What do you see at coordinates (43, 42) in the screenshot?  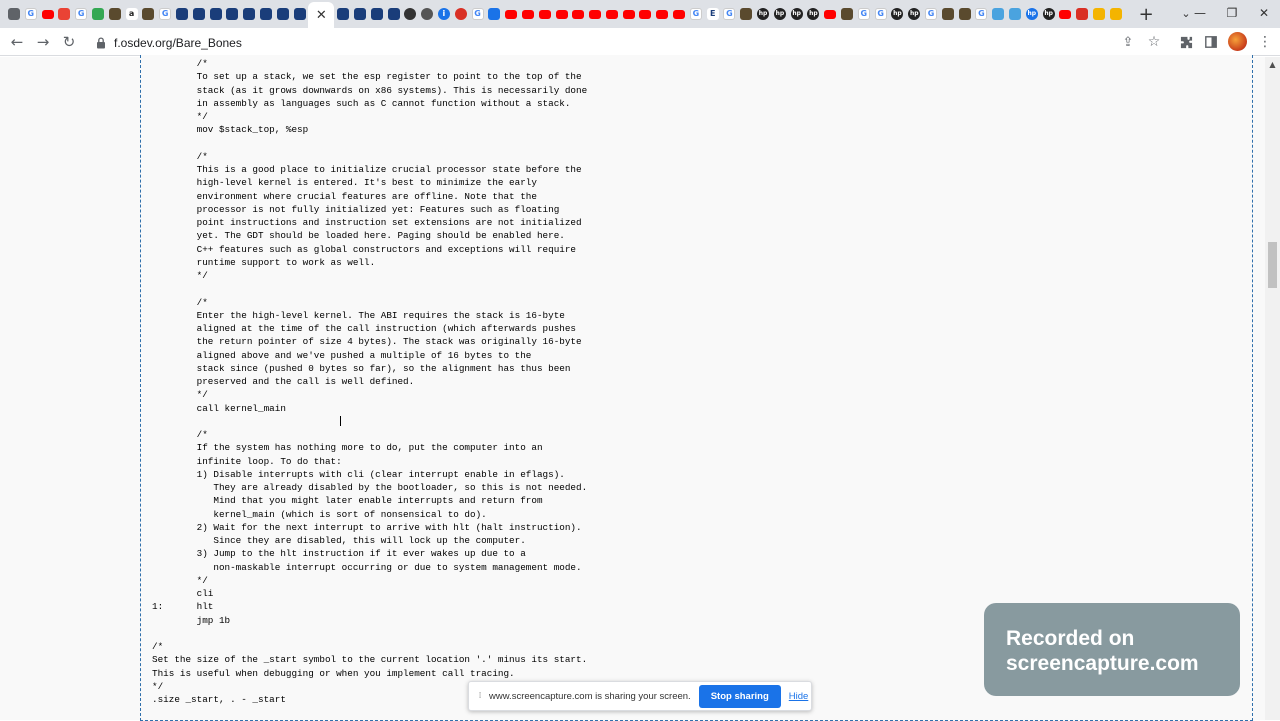 I see `forward-icon: →` at bounding box center [43, 42].